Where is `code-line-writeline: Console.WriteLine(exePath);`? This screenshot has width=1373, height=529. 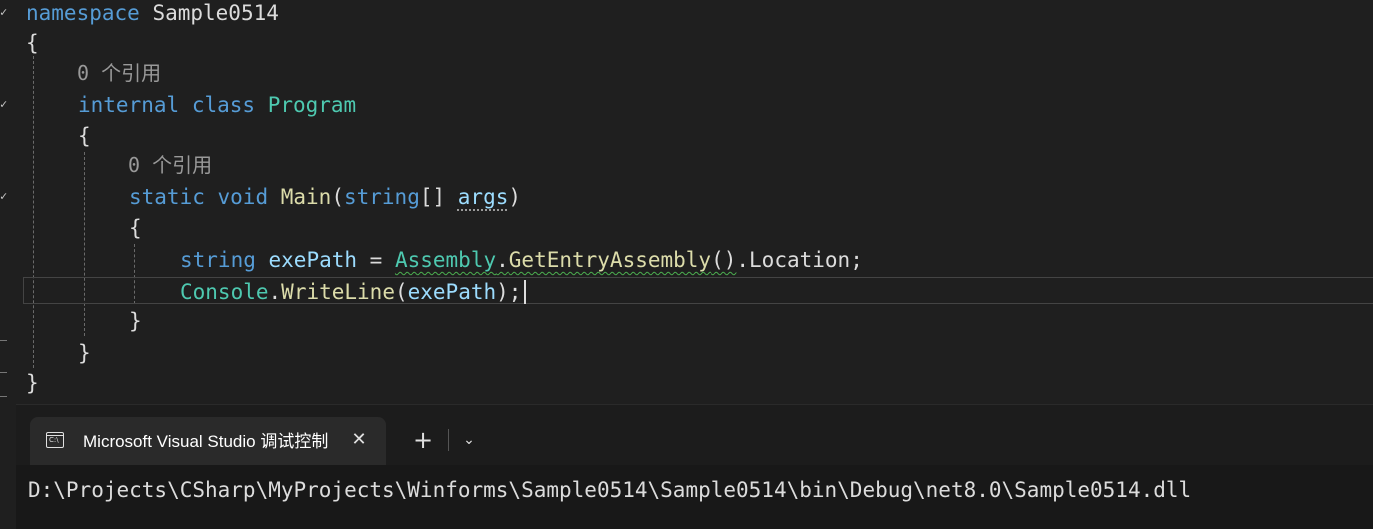 code-line-writeline: Console.WriteLine(exePath); is located at coordinates (350, 292).